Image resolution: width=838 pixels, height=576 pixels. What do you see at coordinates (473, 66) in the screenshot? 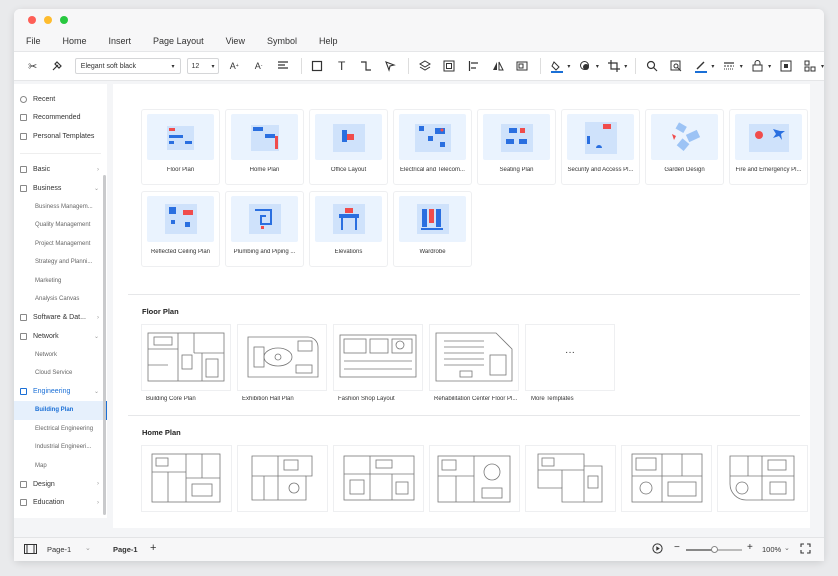
I see `align-left-icon` at bounding box center [473, 66].